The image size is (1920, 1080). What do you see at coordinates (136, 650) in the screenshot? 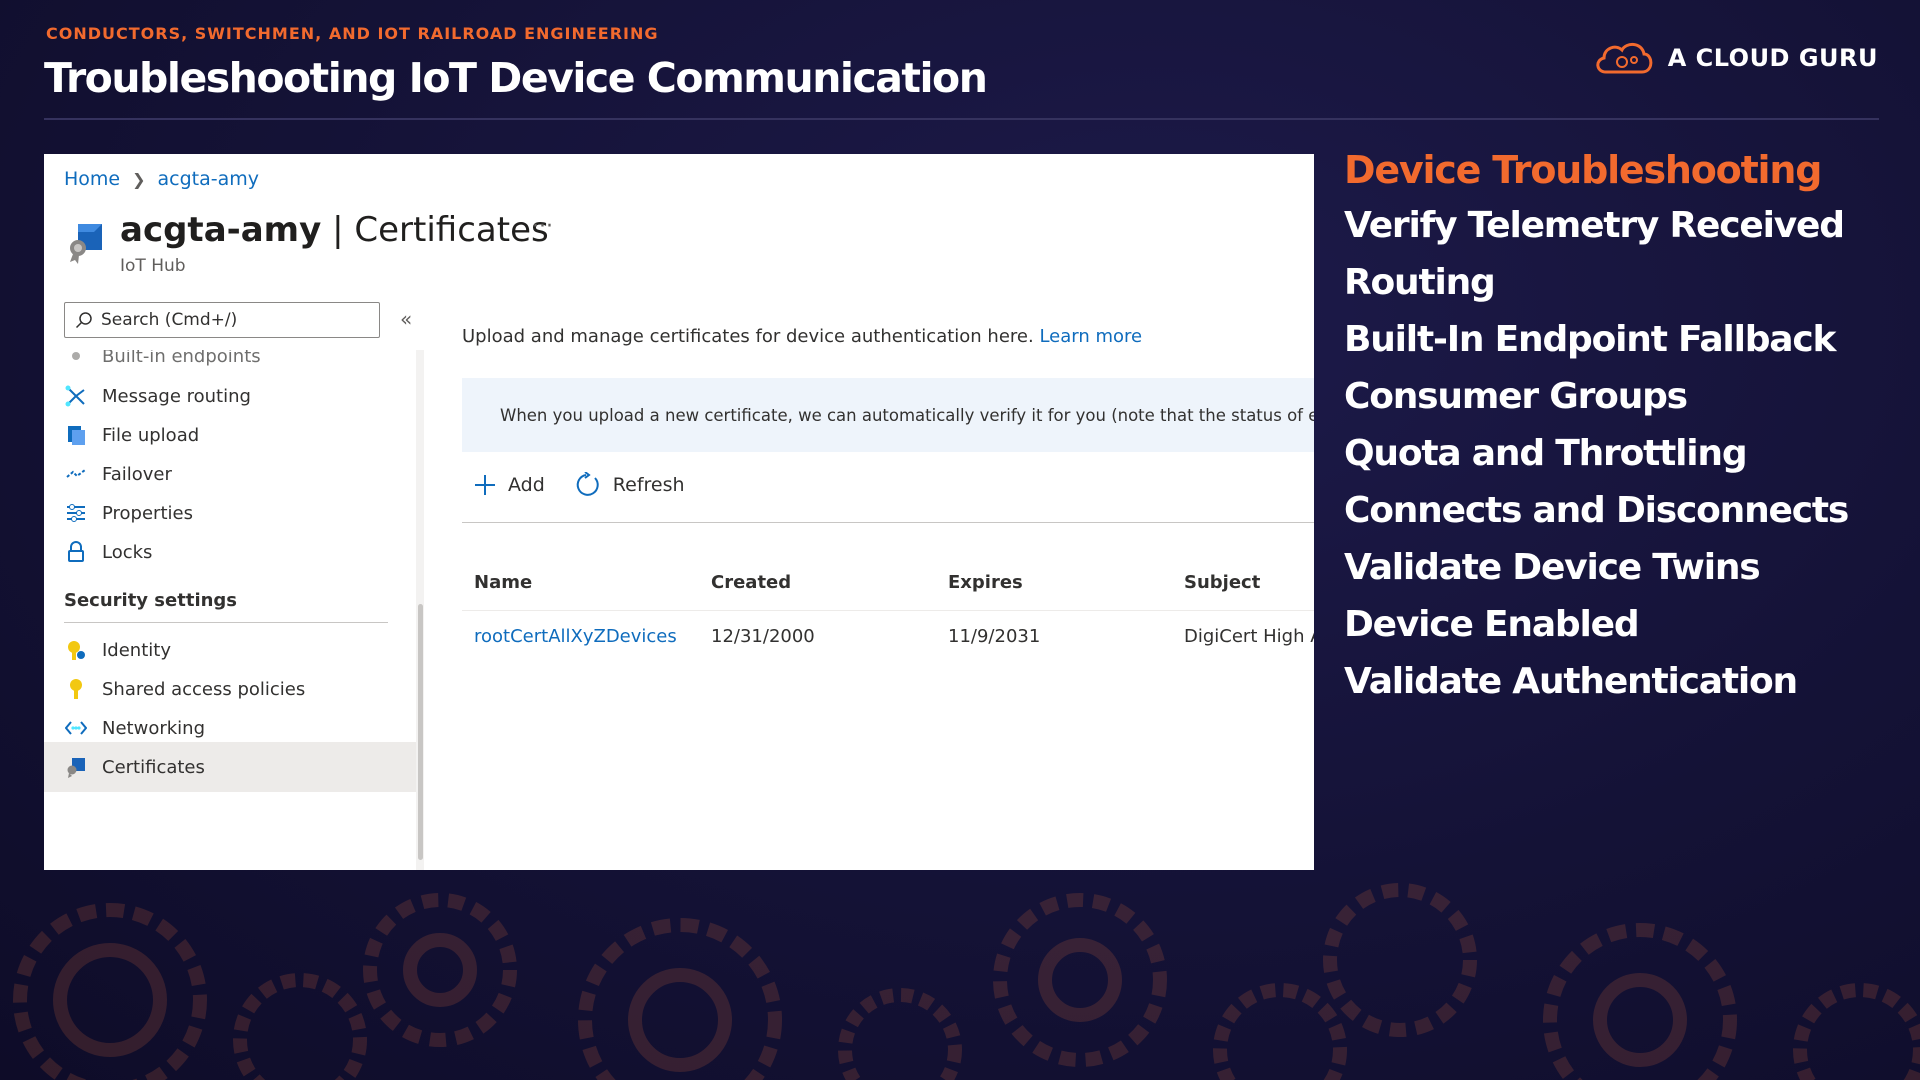
I see `nav-item-label: Identity` at bounding box center [136, 650].